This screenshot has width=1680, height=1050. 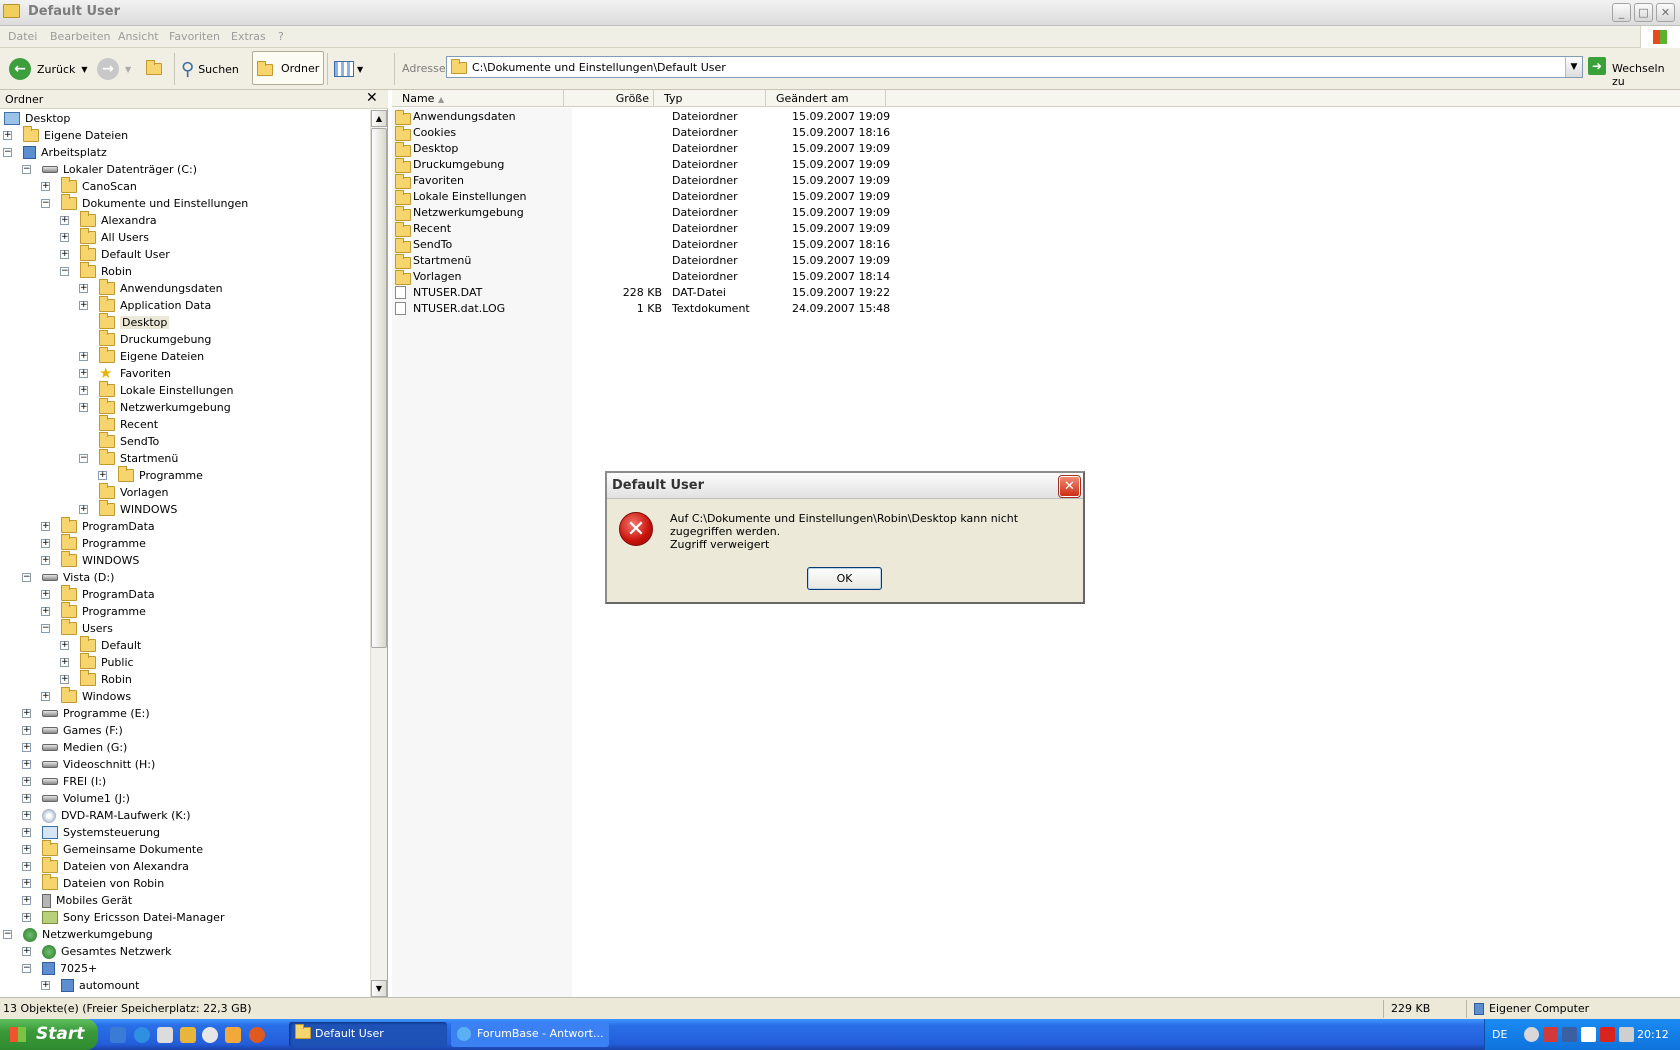 I want to click on app-quicklaunch-icon, so click(x=233, y=1035).